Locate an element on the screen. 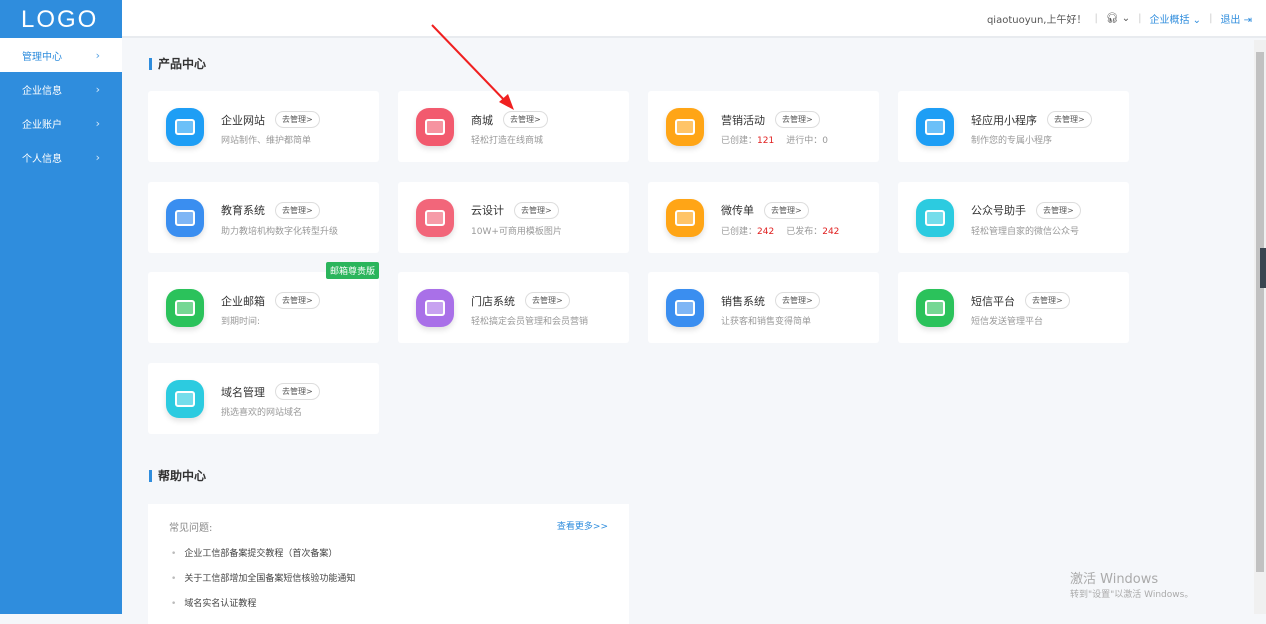 The width and height of the screenshot is (1266, 624). scrollbar is located at coordinates (1260, 327).